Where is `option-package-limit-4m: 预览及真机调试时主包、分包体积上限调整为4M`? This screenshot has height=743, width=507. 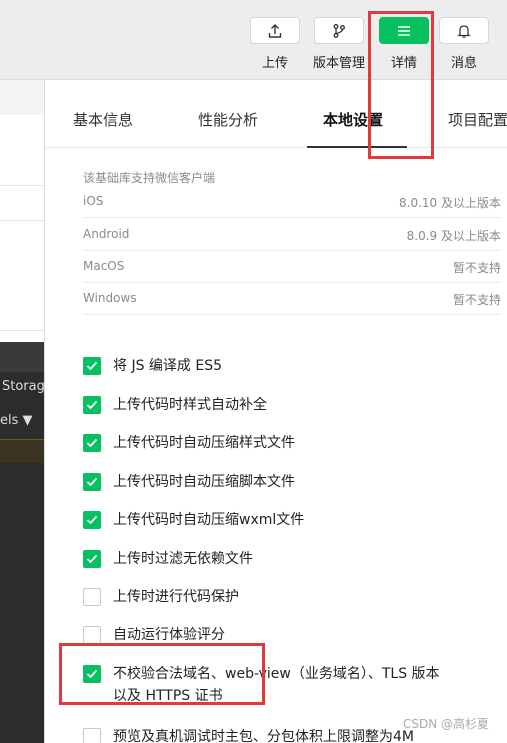
option-package-limit-4m: 预览及真机调试时主包、分包体积上限调整为4M is located at coordinates (268, 735).